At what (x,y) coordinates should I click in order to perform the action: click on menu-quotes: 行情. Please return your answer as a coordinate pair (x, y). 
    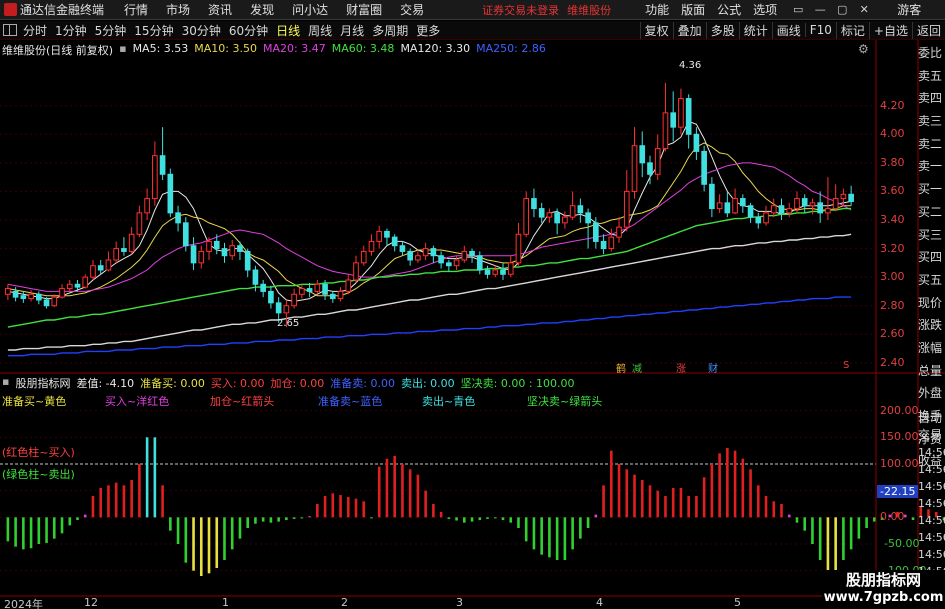
    Looking at the image, I should click on (136, 9).